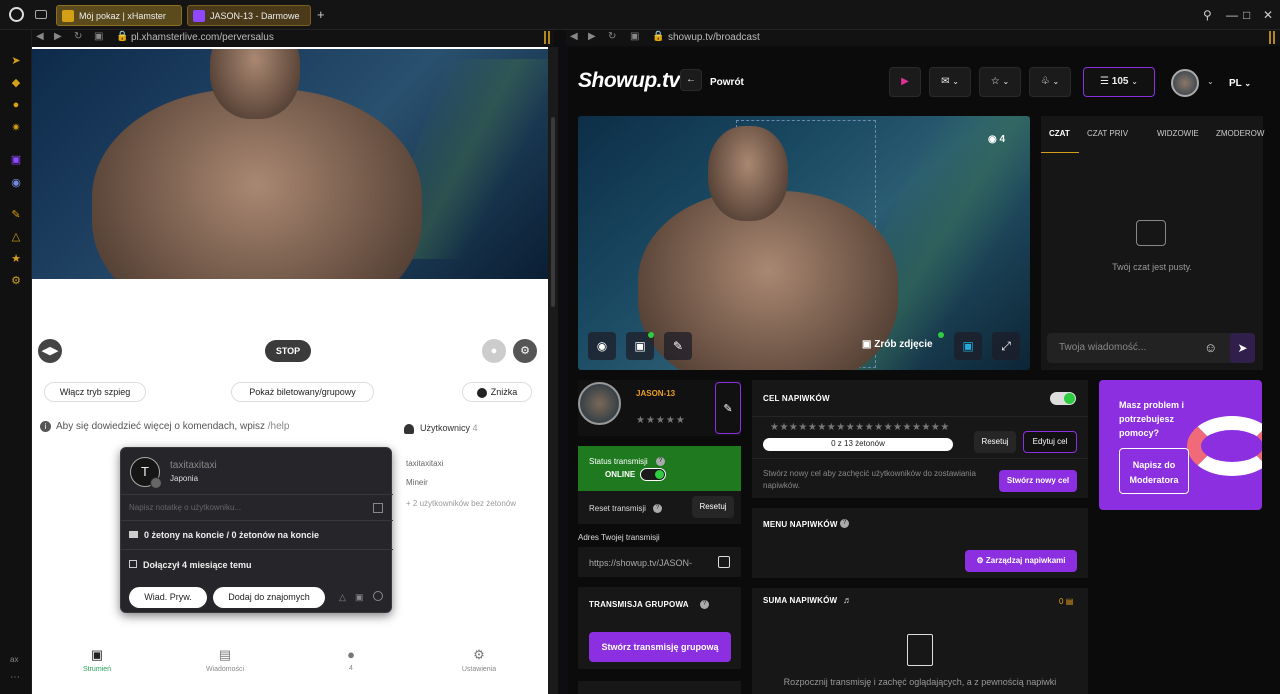  I want to click on stop-button: STOP, so click(288, 351).